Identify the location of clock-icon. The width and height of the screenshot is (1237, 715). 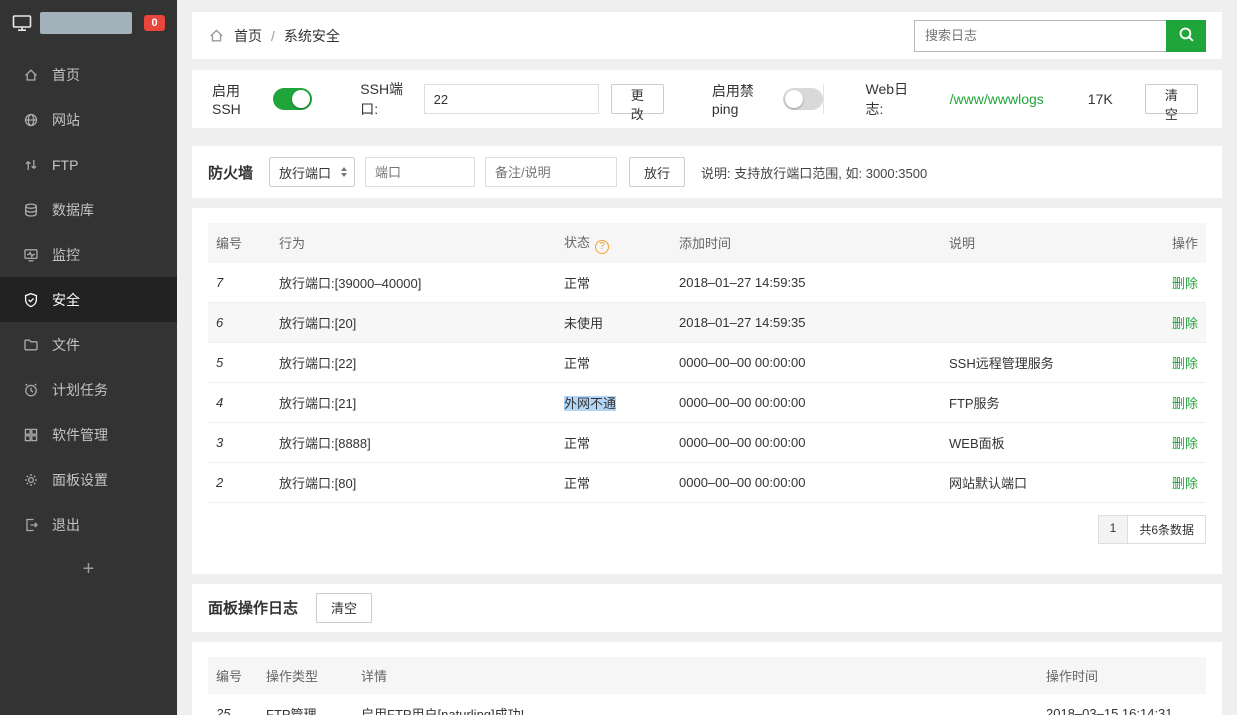
(31, 390).